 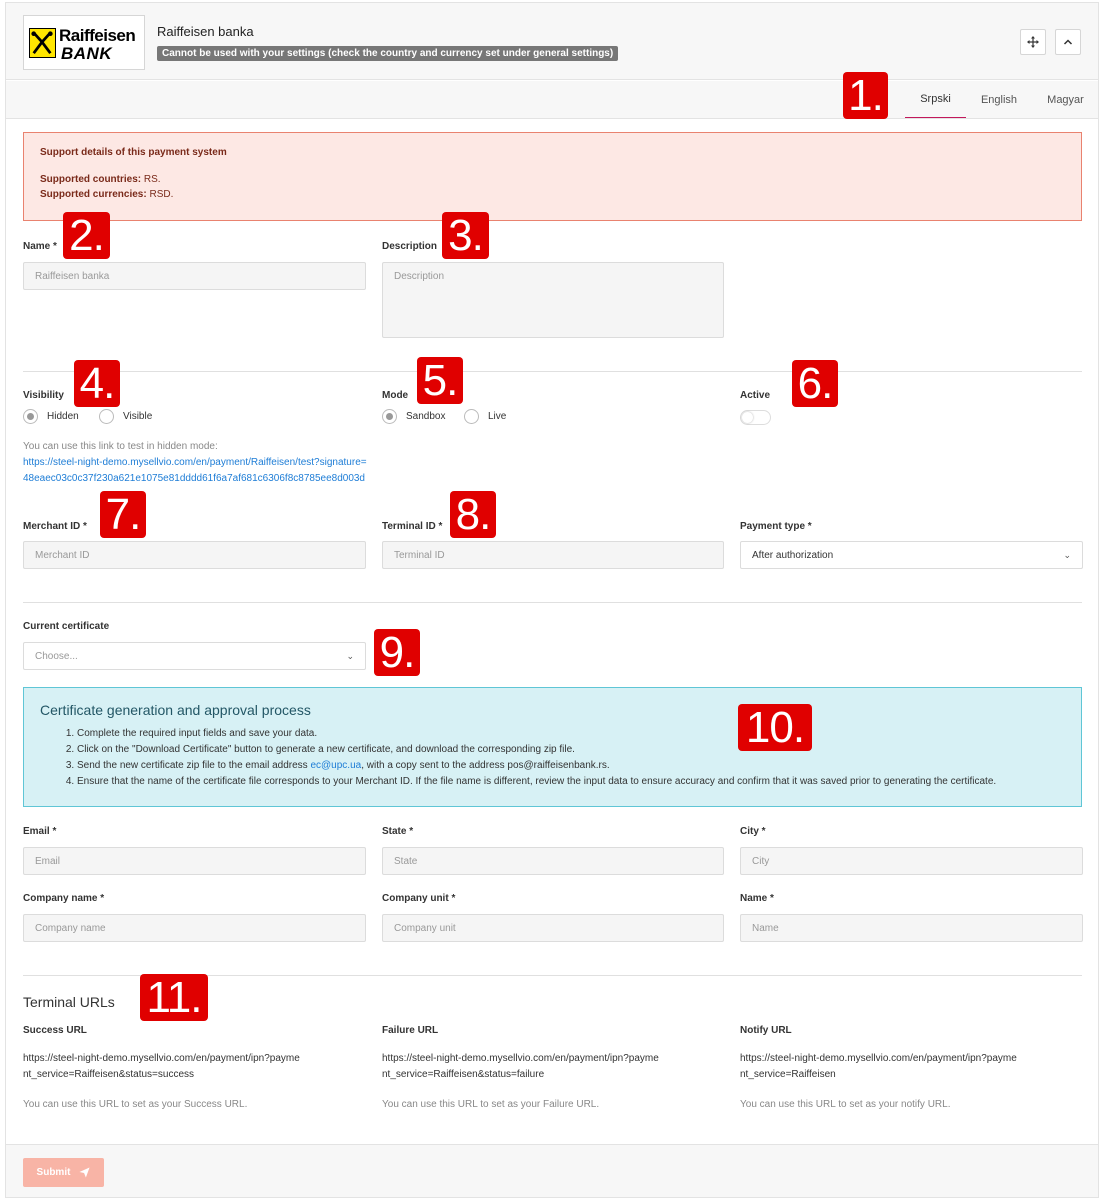 What do you see at coordinates (133, 152) in the screenshot?
I see `support-details-title: Support details of this payment system` at bounding box center [133, 152].